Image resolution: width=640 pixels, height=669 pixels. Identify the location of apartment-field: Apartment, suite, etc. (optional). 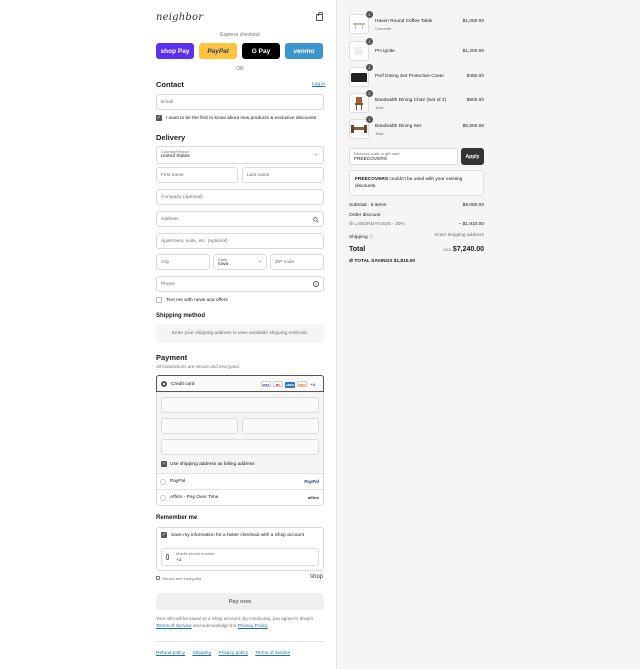
(240, 241).